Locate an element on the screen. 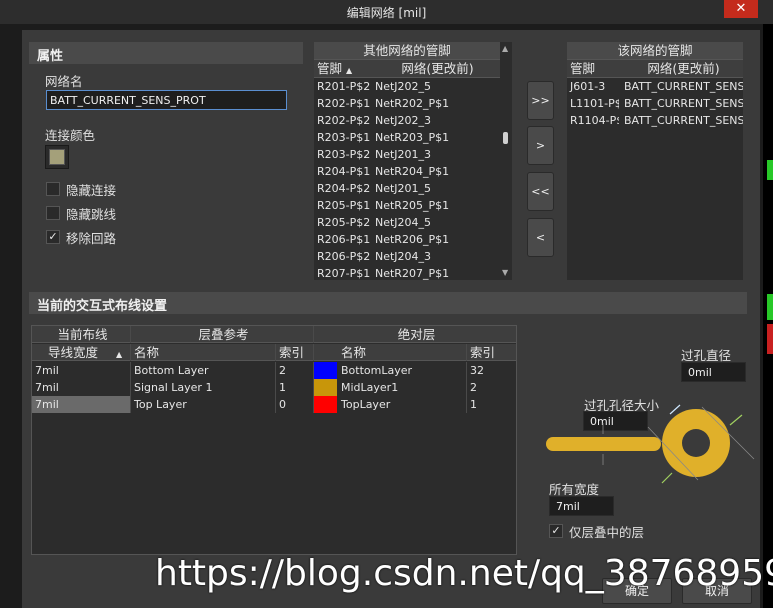 This screenshot has width=773, height=608. checkbox-hide-connections: 隐藏连接 is located at coordinates (81, 189).